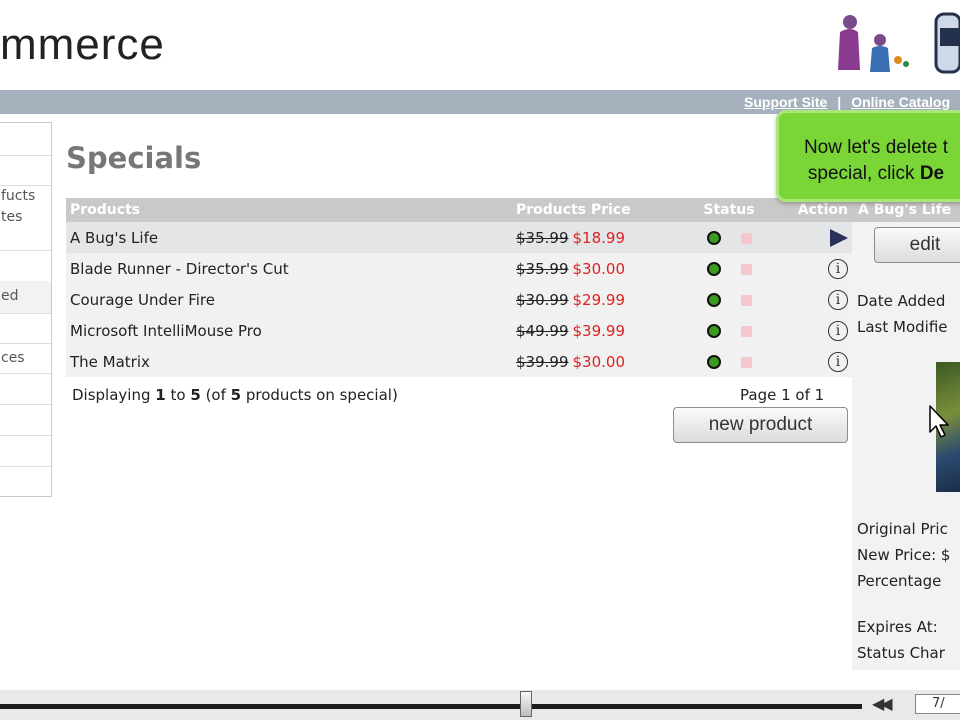 This screenshot has height=720, width=960. What do you see at coordinates (134, 158) in the screenshot?
I see `page-title: Specials` at bounding box center [134, 158].